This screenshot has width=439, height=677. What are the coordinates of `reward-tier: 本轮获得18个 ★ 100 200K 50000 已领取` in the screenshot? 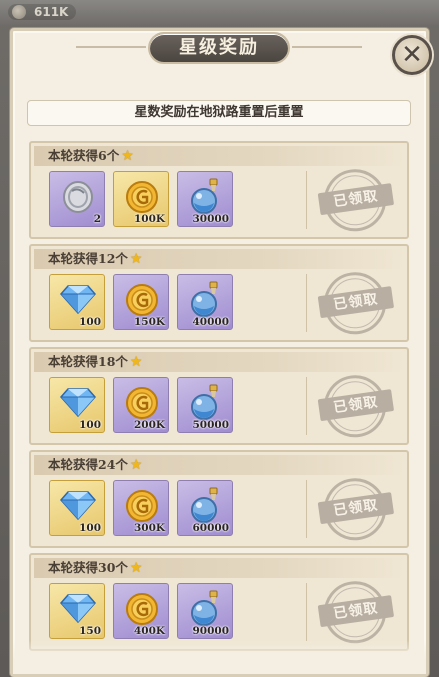 It's located at (219, 396).